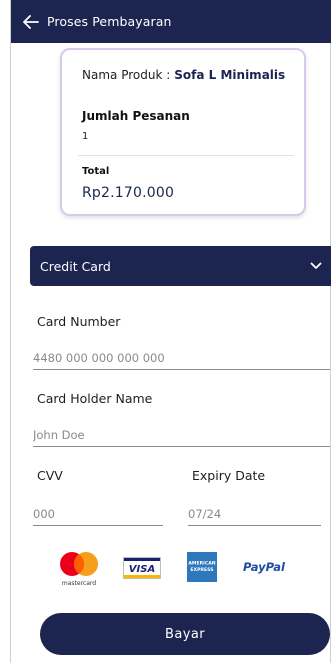  I want to click on pay-button: Bayar, so click(185, 634).